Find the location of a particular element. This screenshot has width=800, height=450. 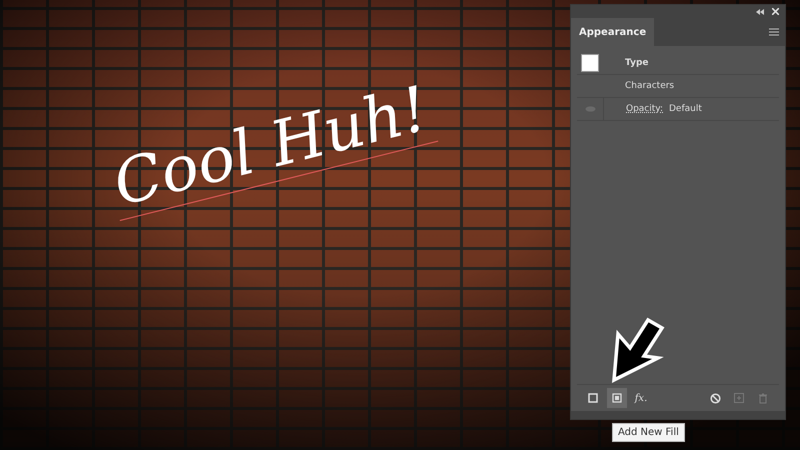

filled-square-icon is located at coordinates (617, 398).